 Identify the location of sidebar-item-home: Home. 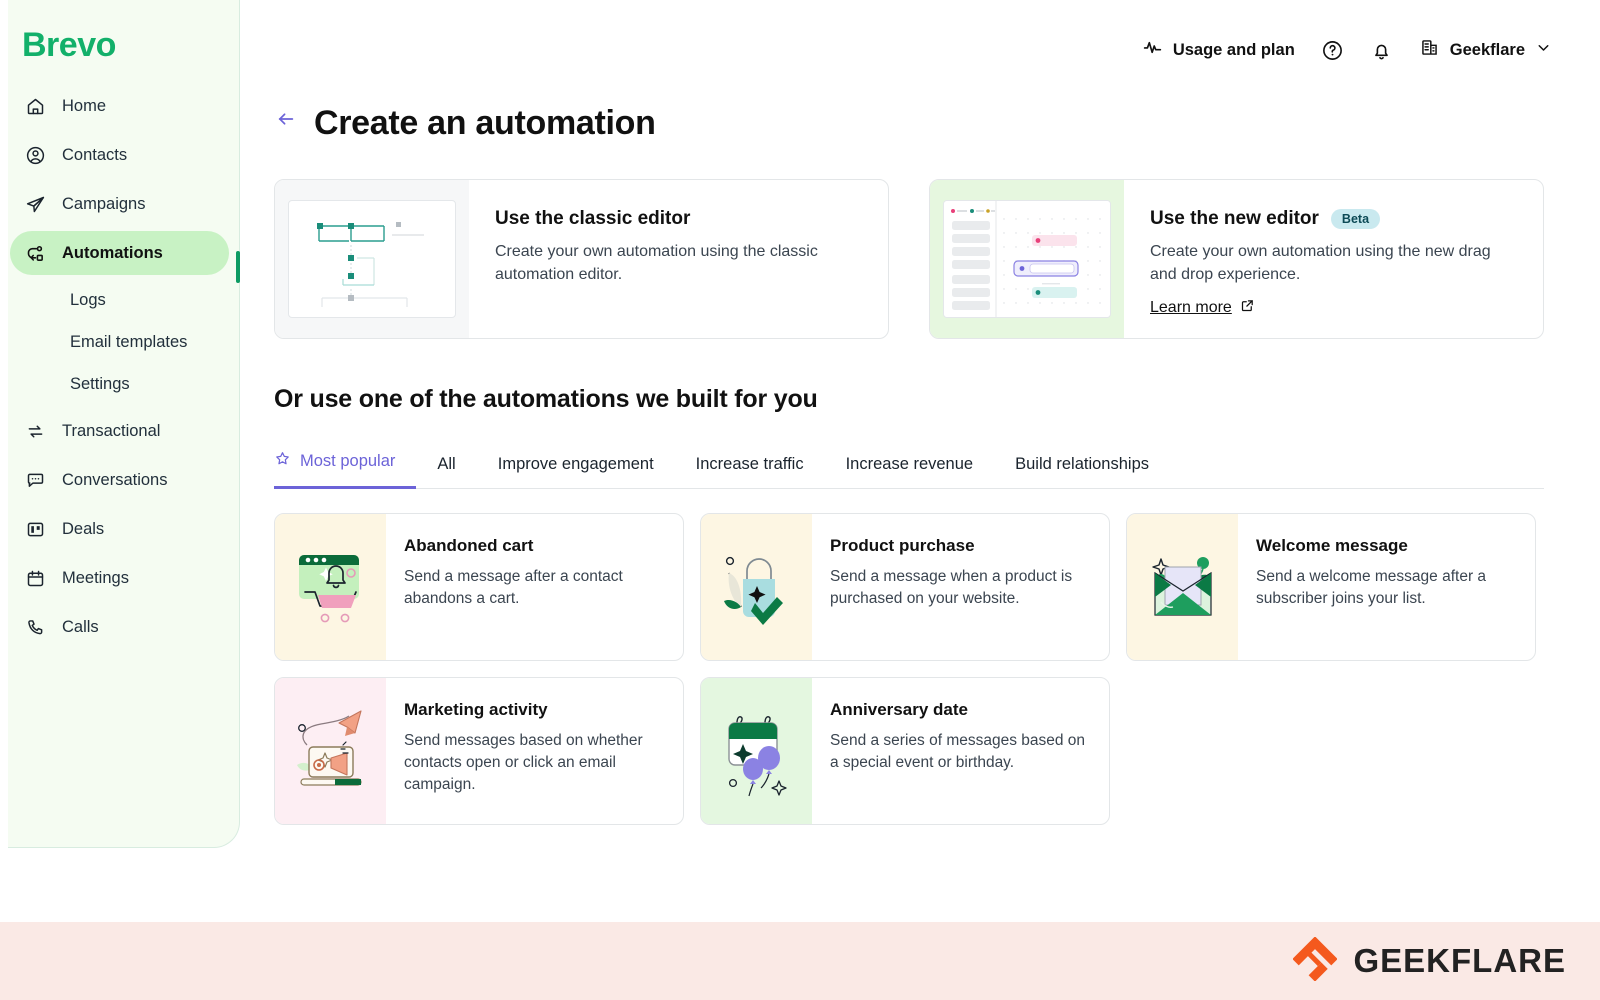
(119, 106).